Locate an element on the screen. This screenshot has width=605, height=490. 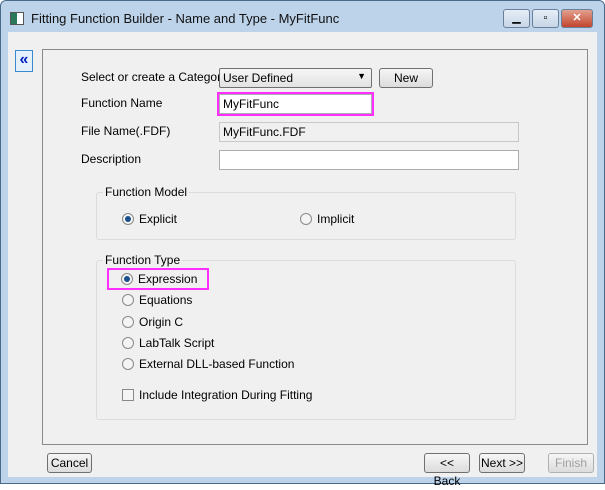
category-label: Select or create a Category is located at coordinates (154, 77).